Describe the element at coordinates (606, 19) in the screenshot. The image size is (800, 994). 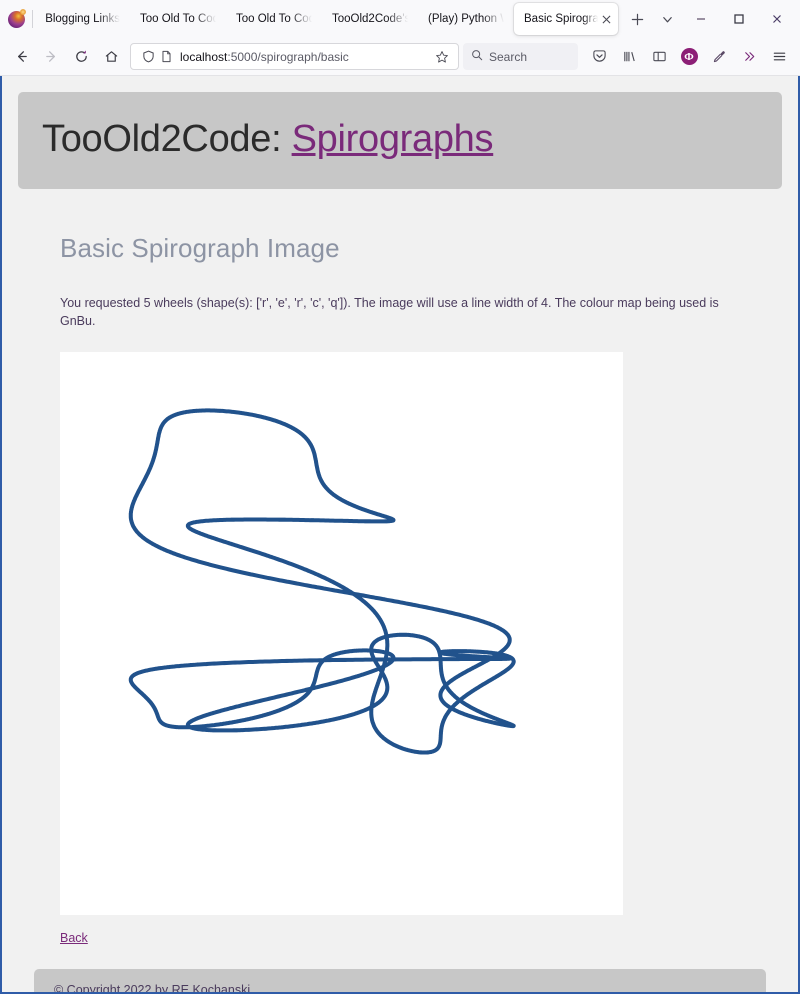
I see `close-icon` at that location.